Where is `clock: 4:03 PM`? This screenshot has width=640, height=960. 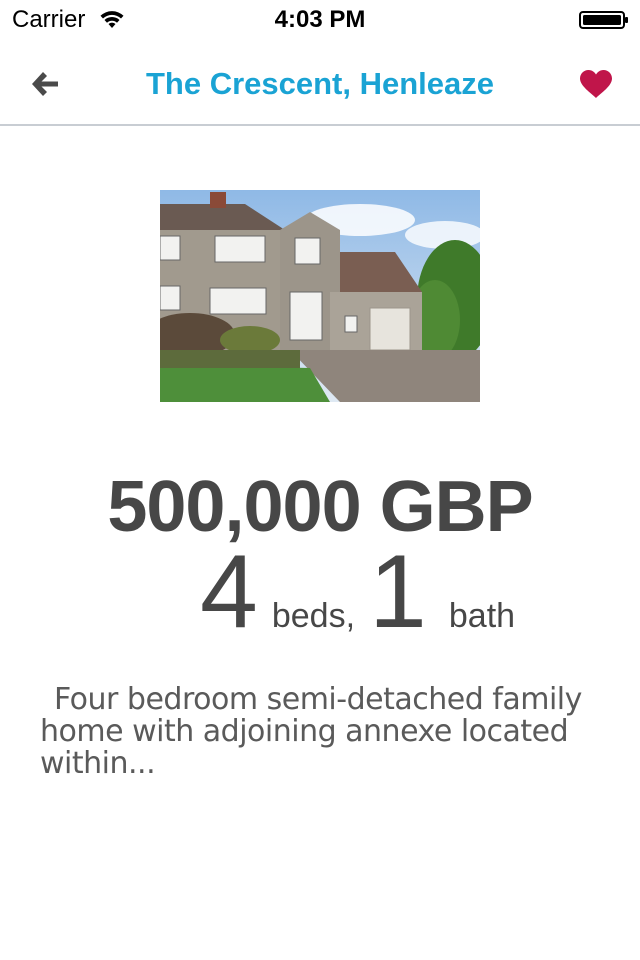 clock: 4:03 PM is located at coordinates (320, 19).